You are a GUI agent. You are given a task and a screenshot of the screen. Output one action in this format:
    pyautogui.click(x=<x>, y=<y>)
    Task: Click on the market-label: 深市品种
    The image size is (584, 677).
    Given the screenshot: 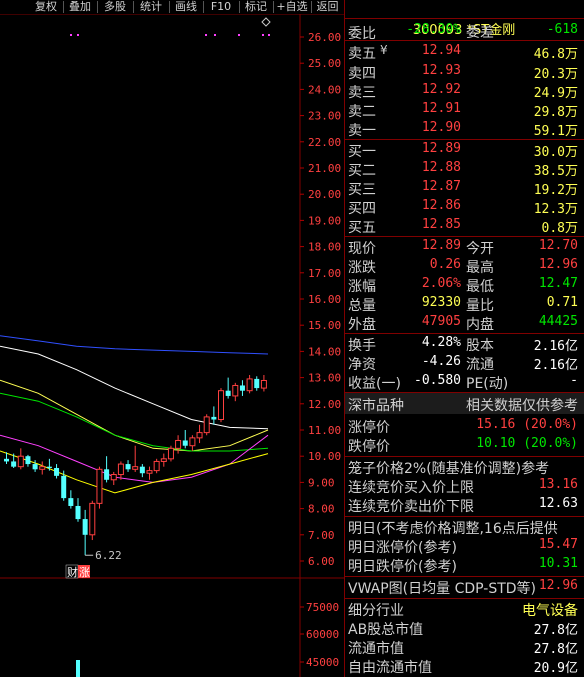 What is the action you would take?
    pyautogui.click(x=376, y=406)
    